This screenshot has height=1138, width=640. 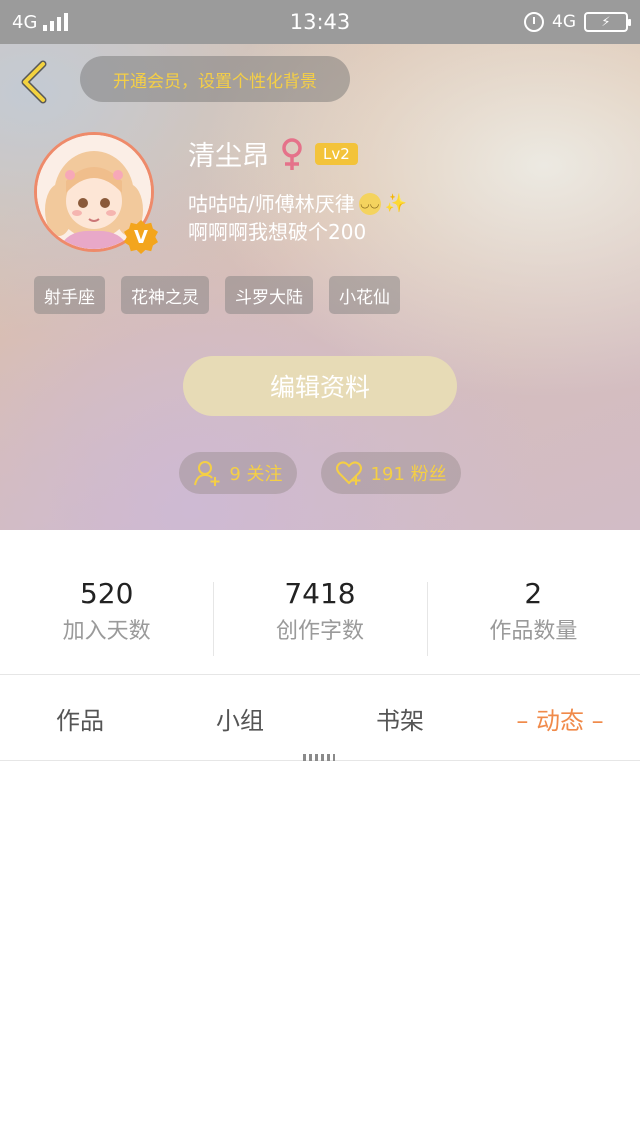 What do you see at coordinates (228, 156) in the screenshot?
I see `username: 清尘昂` at bounding box center [228, 156].